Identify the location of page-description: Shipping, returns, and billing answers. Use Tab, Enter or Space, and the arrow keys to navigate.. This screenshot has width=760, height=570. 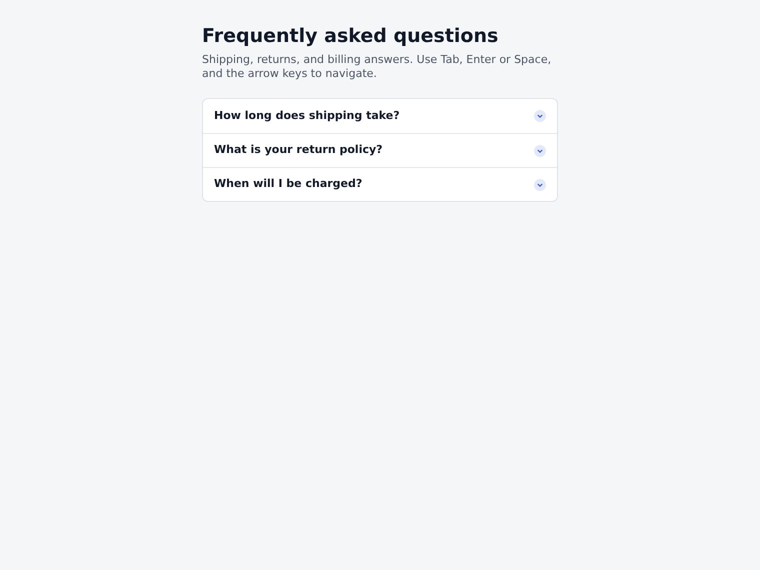
(377, 67).